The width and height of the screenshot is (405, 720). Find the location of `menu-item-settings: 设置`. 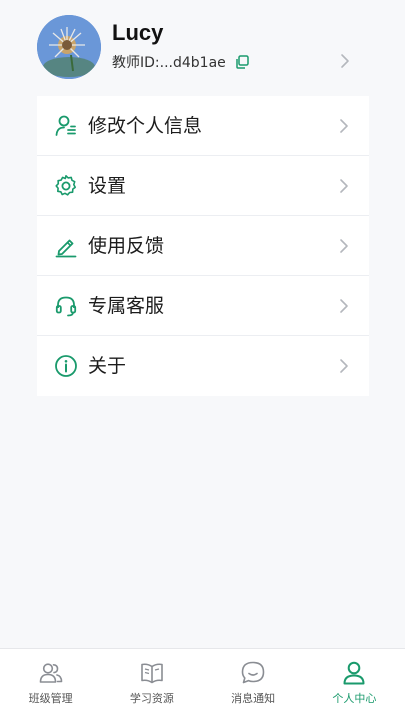

menu-item-settings: 设置 is located at coordinates (203, 186).